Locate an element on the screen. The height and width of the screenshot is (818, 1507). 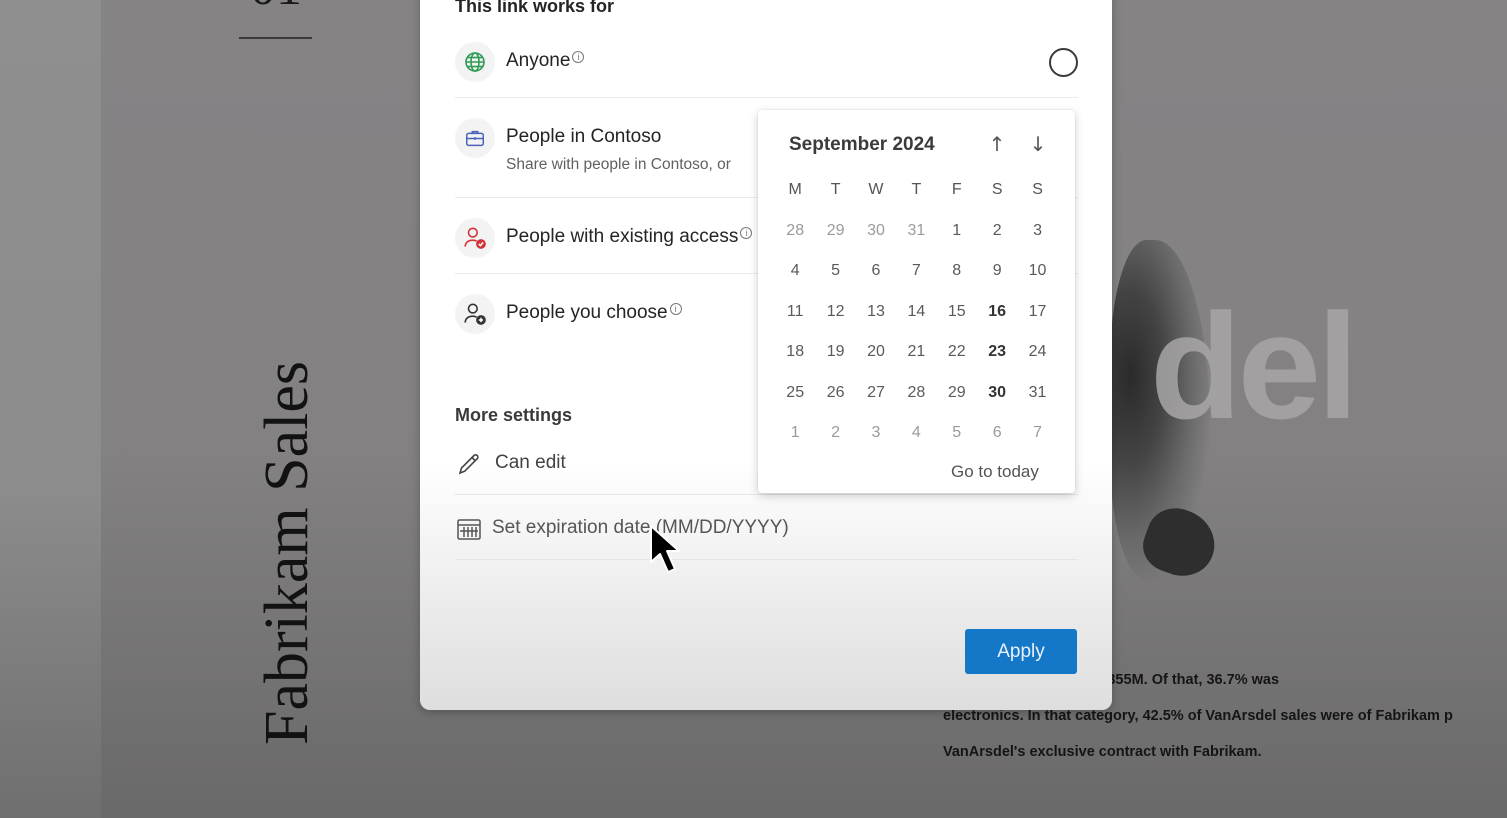
next-month-arrow-down-icon: ↓ is located at coordinates (1038, 144).